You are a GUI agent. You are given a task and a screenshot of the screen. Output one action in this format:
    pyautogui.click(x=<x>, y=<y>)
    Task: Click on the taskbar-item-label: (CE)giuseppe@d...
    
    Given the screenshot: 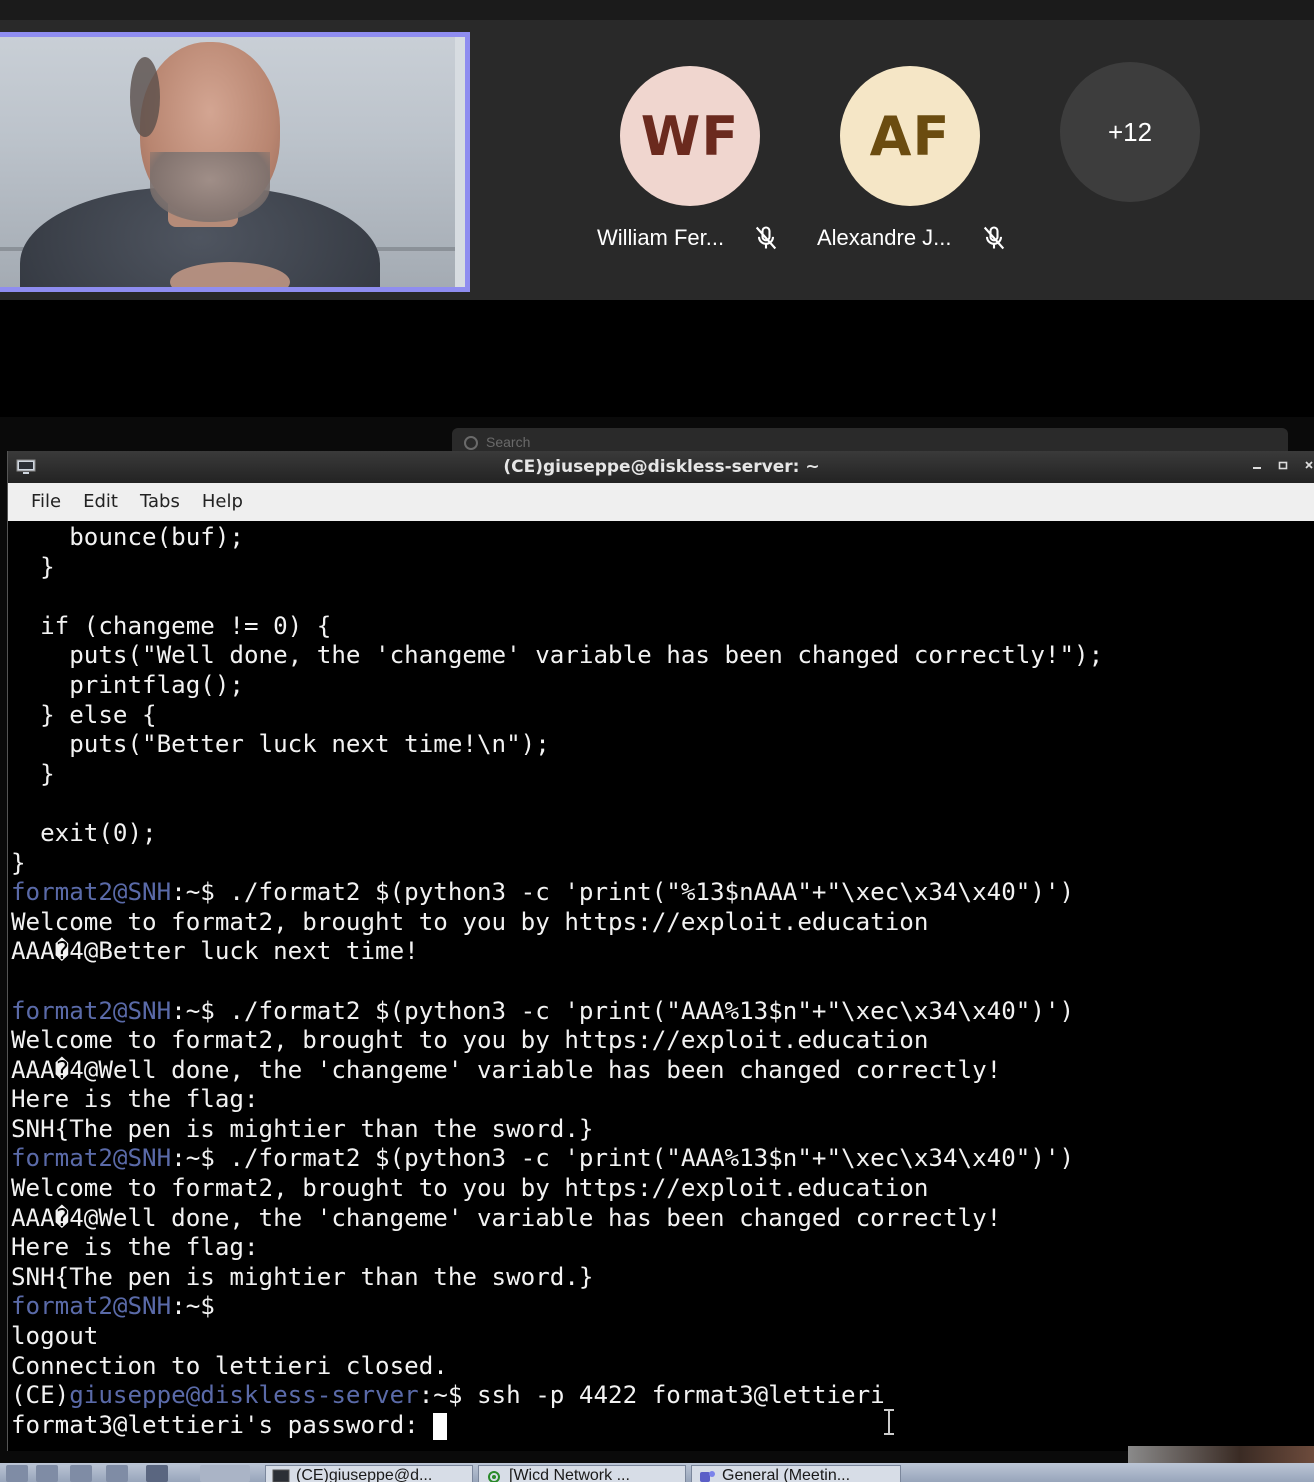 What is the action you would take?
    pyautogui.click(x=364, y=1474)
    